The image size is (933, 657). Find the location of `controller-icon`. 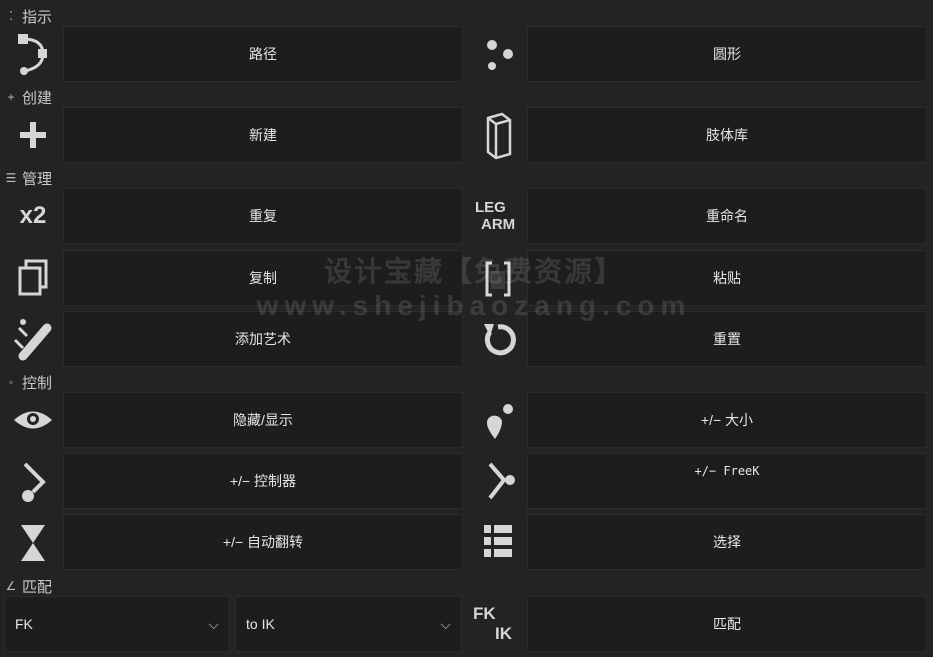

controller-icon is located at coordinates (33, 481).